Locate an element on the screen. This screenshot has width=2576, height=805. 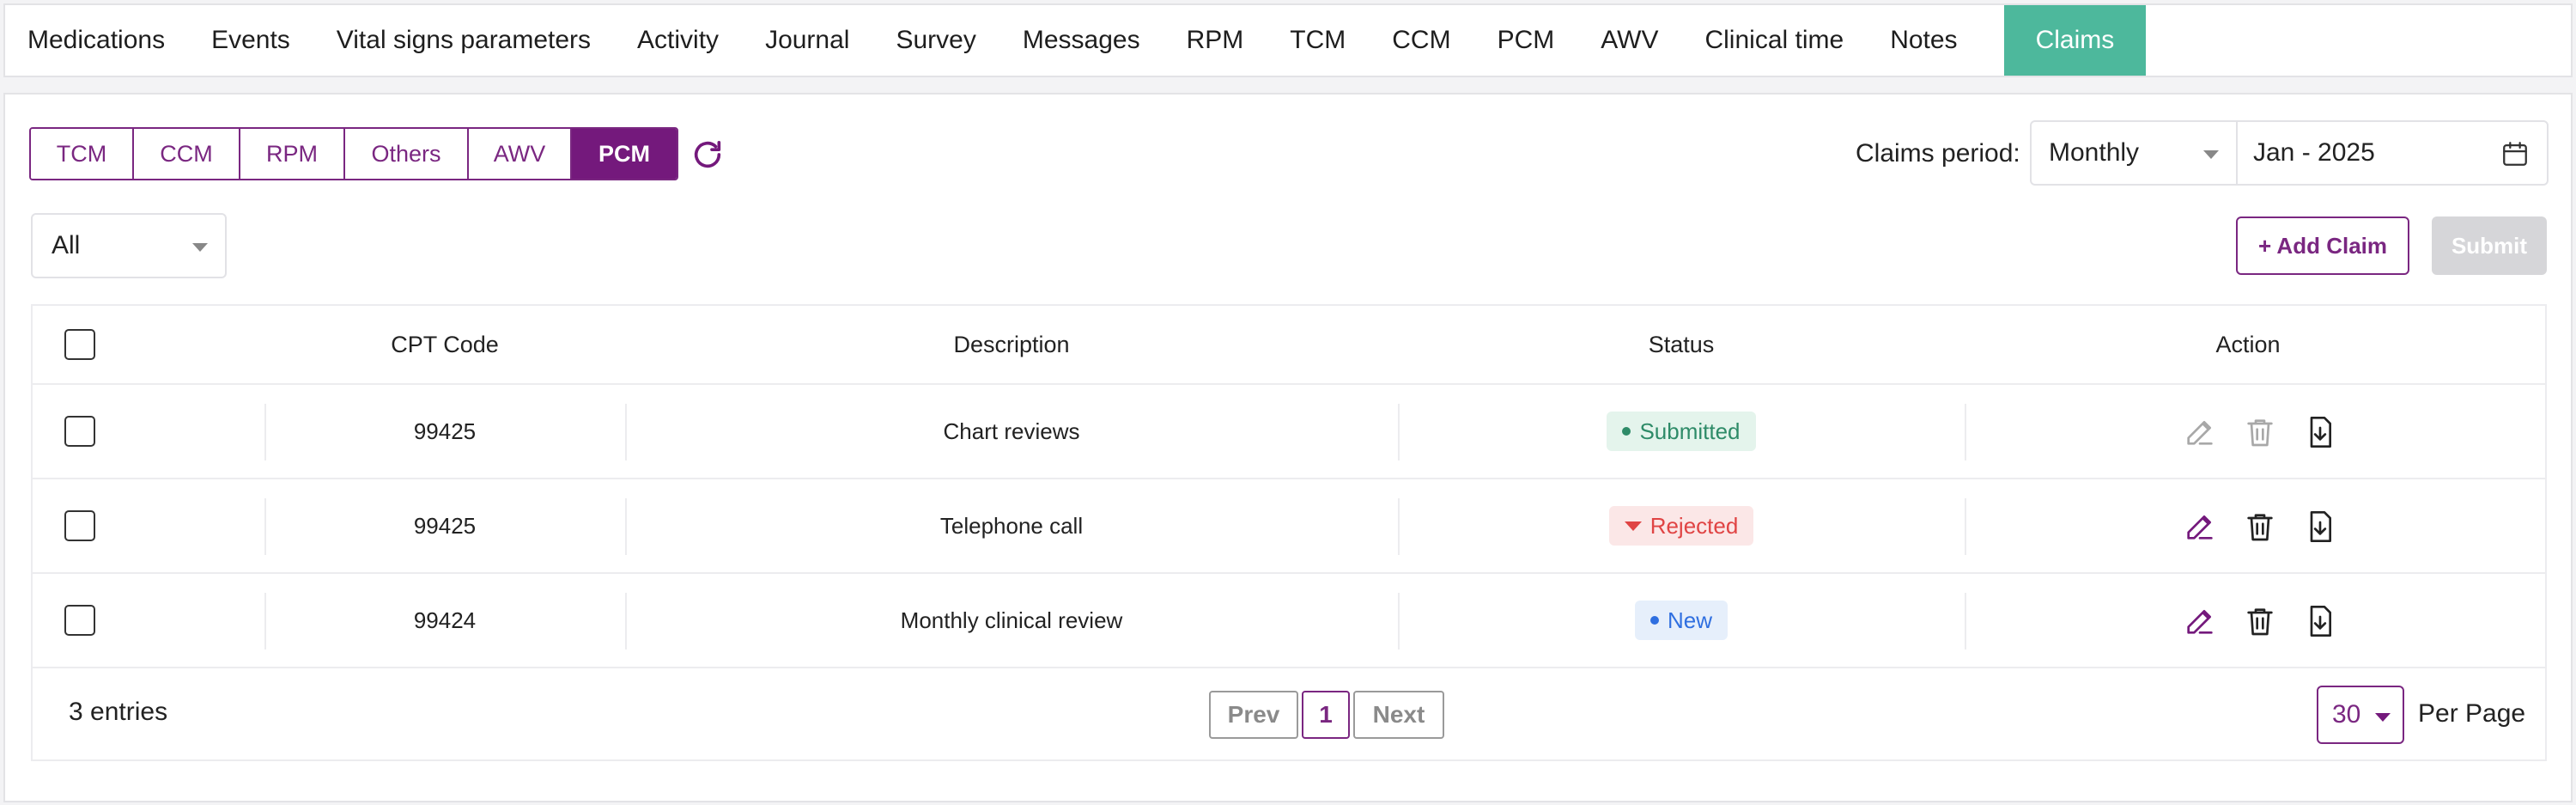
table-row: 99425 Chart reviews Submitted is located at coordinates (1289, 432).